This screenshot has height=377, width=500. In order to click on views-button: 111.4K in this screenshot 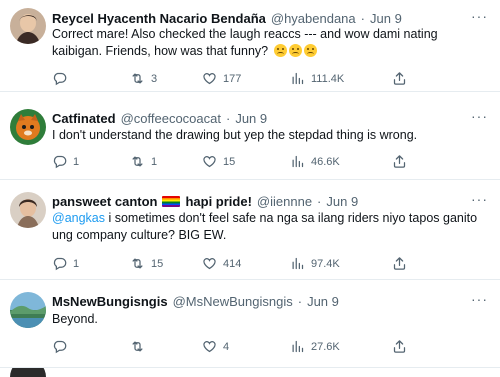, I will do `click(317, 78)`.